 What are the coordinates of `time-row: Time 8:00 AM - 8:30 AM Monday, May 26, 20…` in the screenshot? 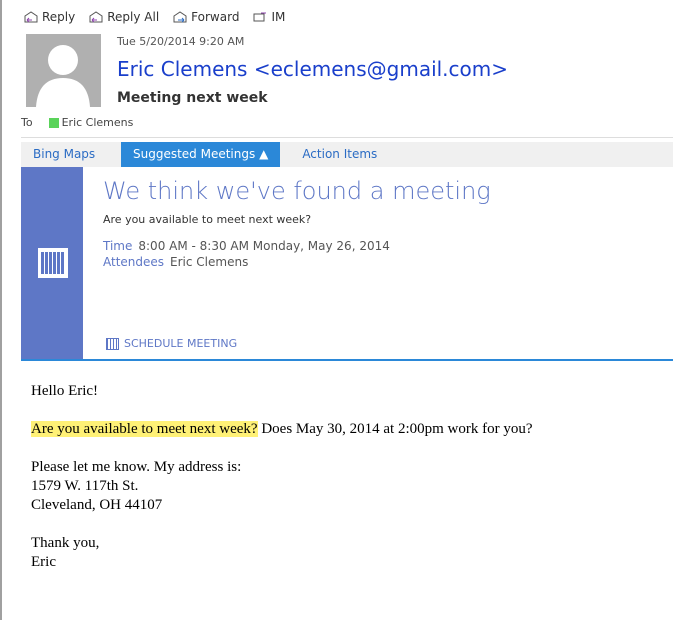 It's located at (246, 246).